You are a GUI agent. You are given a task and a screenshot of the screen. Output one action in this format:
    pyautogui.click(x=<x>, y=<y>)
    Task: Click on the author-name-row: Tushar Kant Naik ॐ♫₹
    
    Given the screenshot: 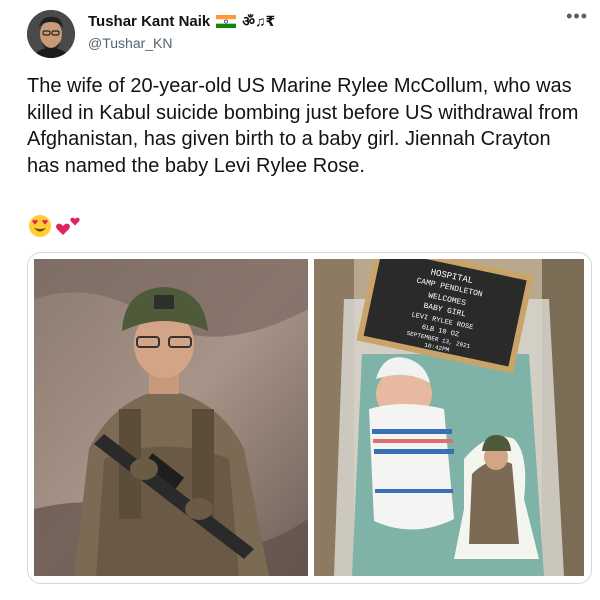 What is the action you would take?
    pyautogui.click(x=181, y=21)
    